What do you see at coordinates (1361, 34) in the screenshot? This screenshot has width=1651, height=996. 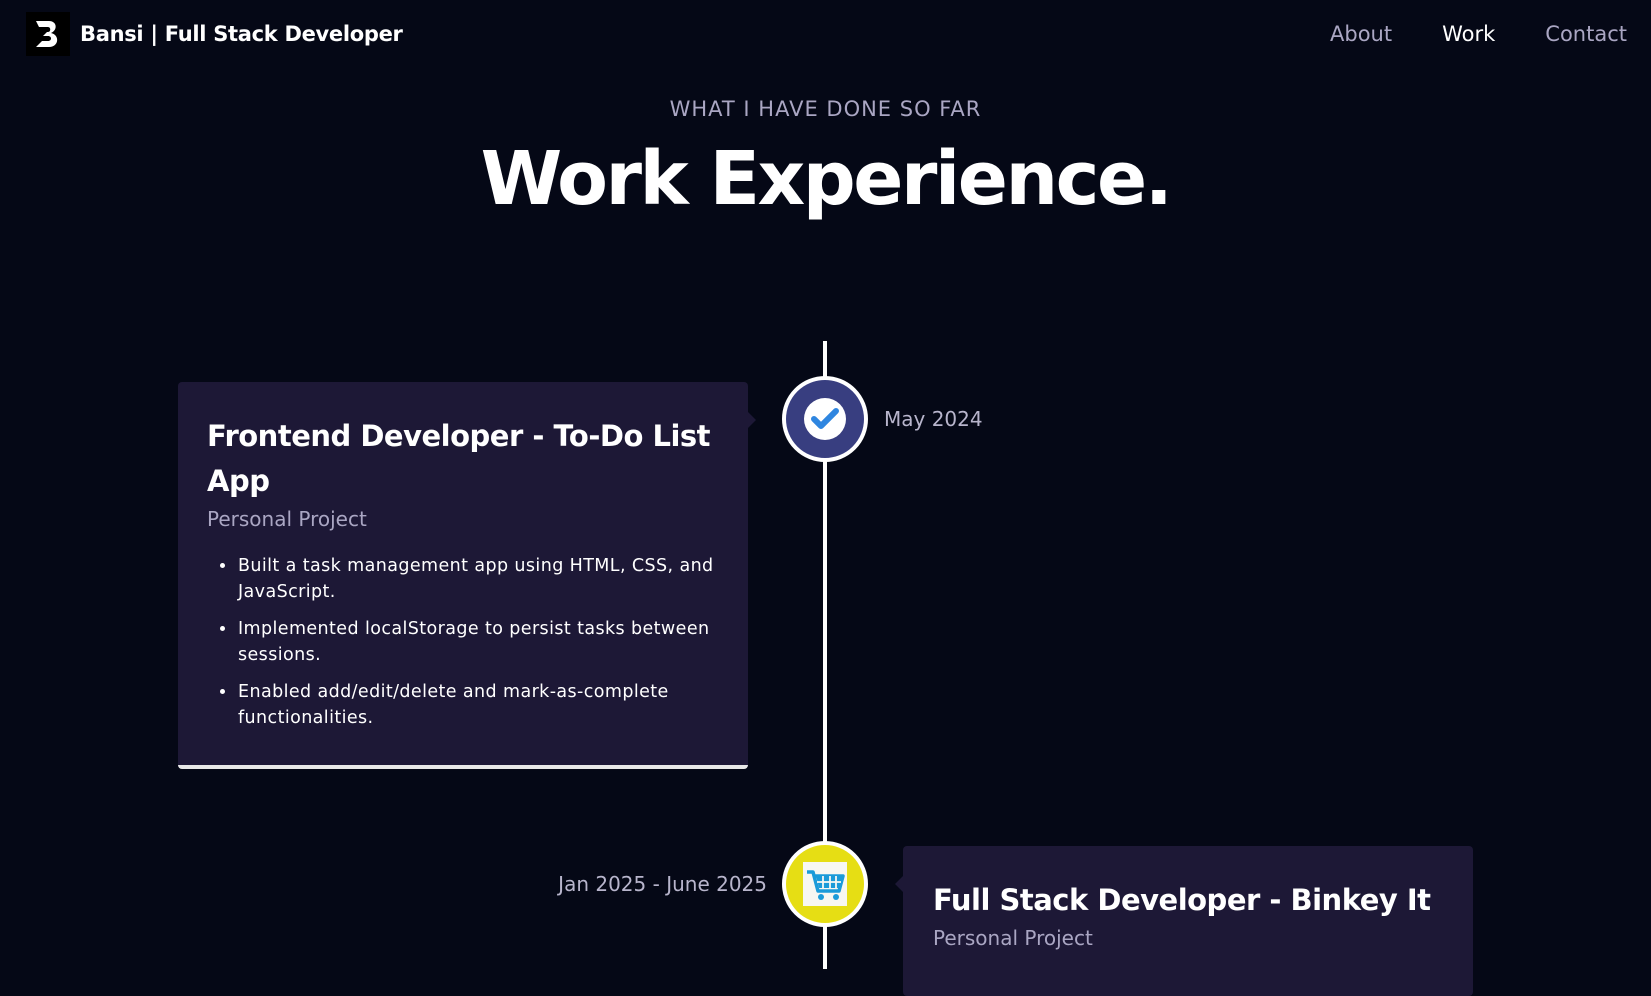 I see `nav-link-about: About` at bounding box center [1361, 34].